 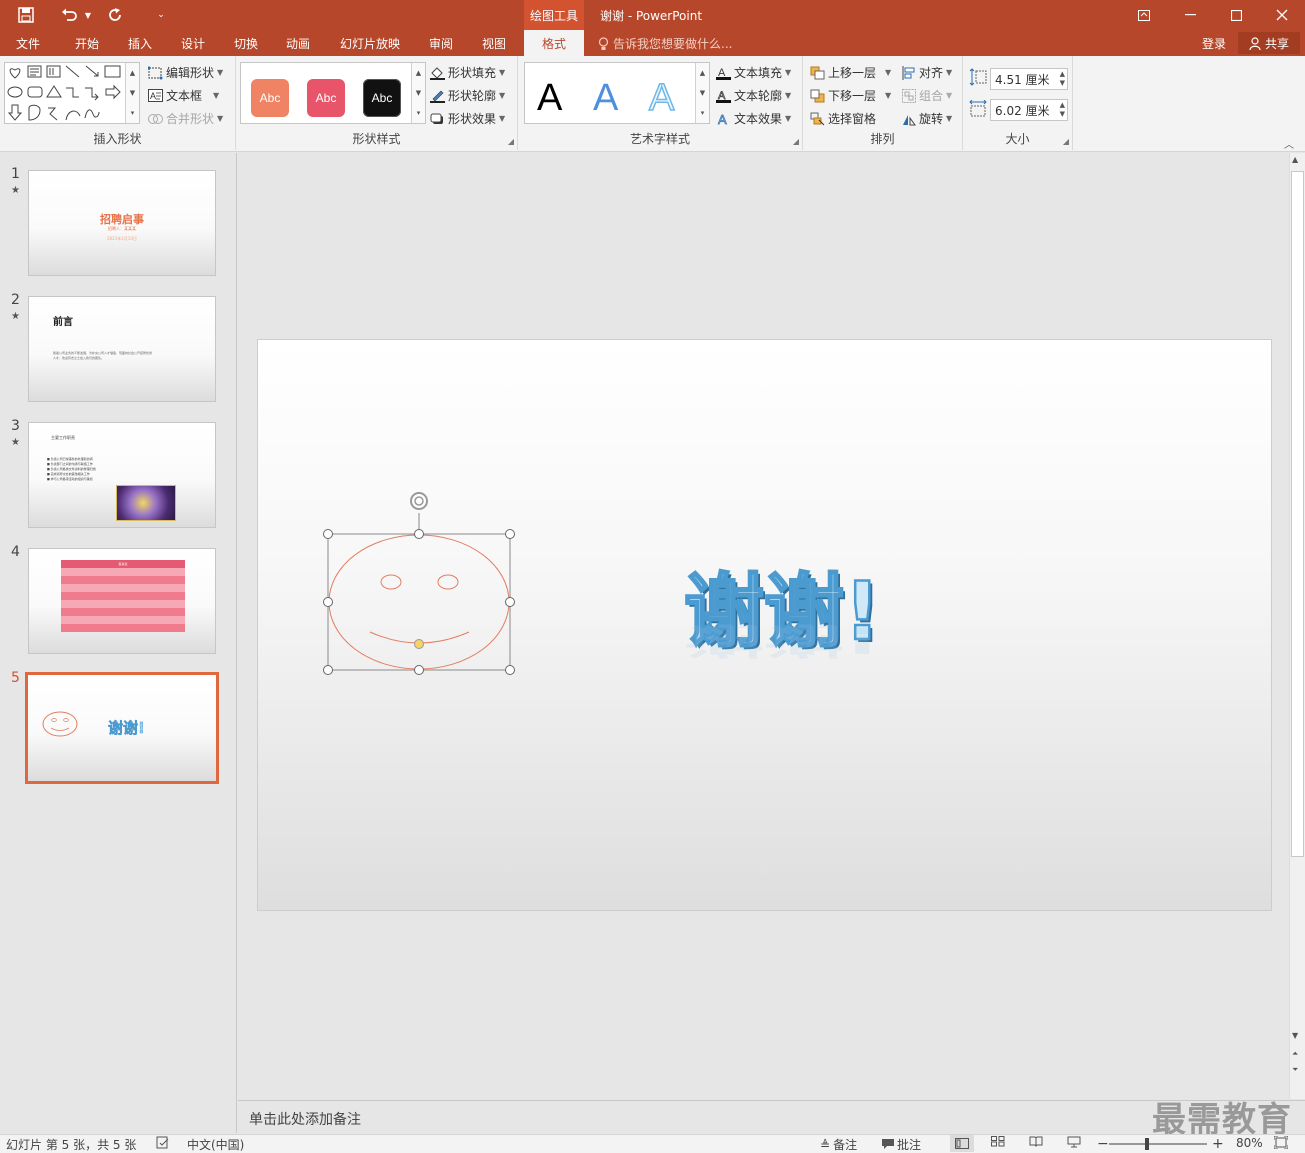 I want to click on spell-check-icon, so click(x=163, y=1142).